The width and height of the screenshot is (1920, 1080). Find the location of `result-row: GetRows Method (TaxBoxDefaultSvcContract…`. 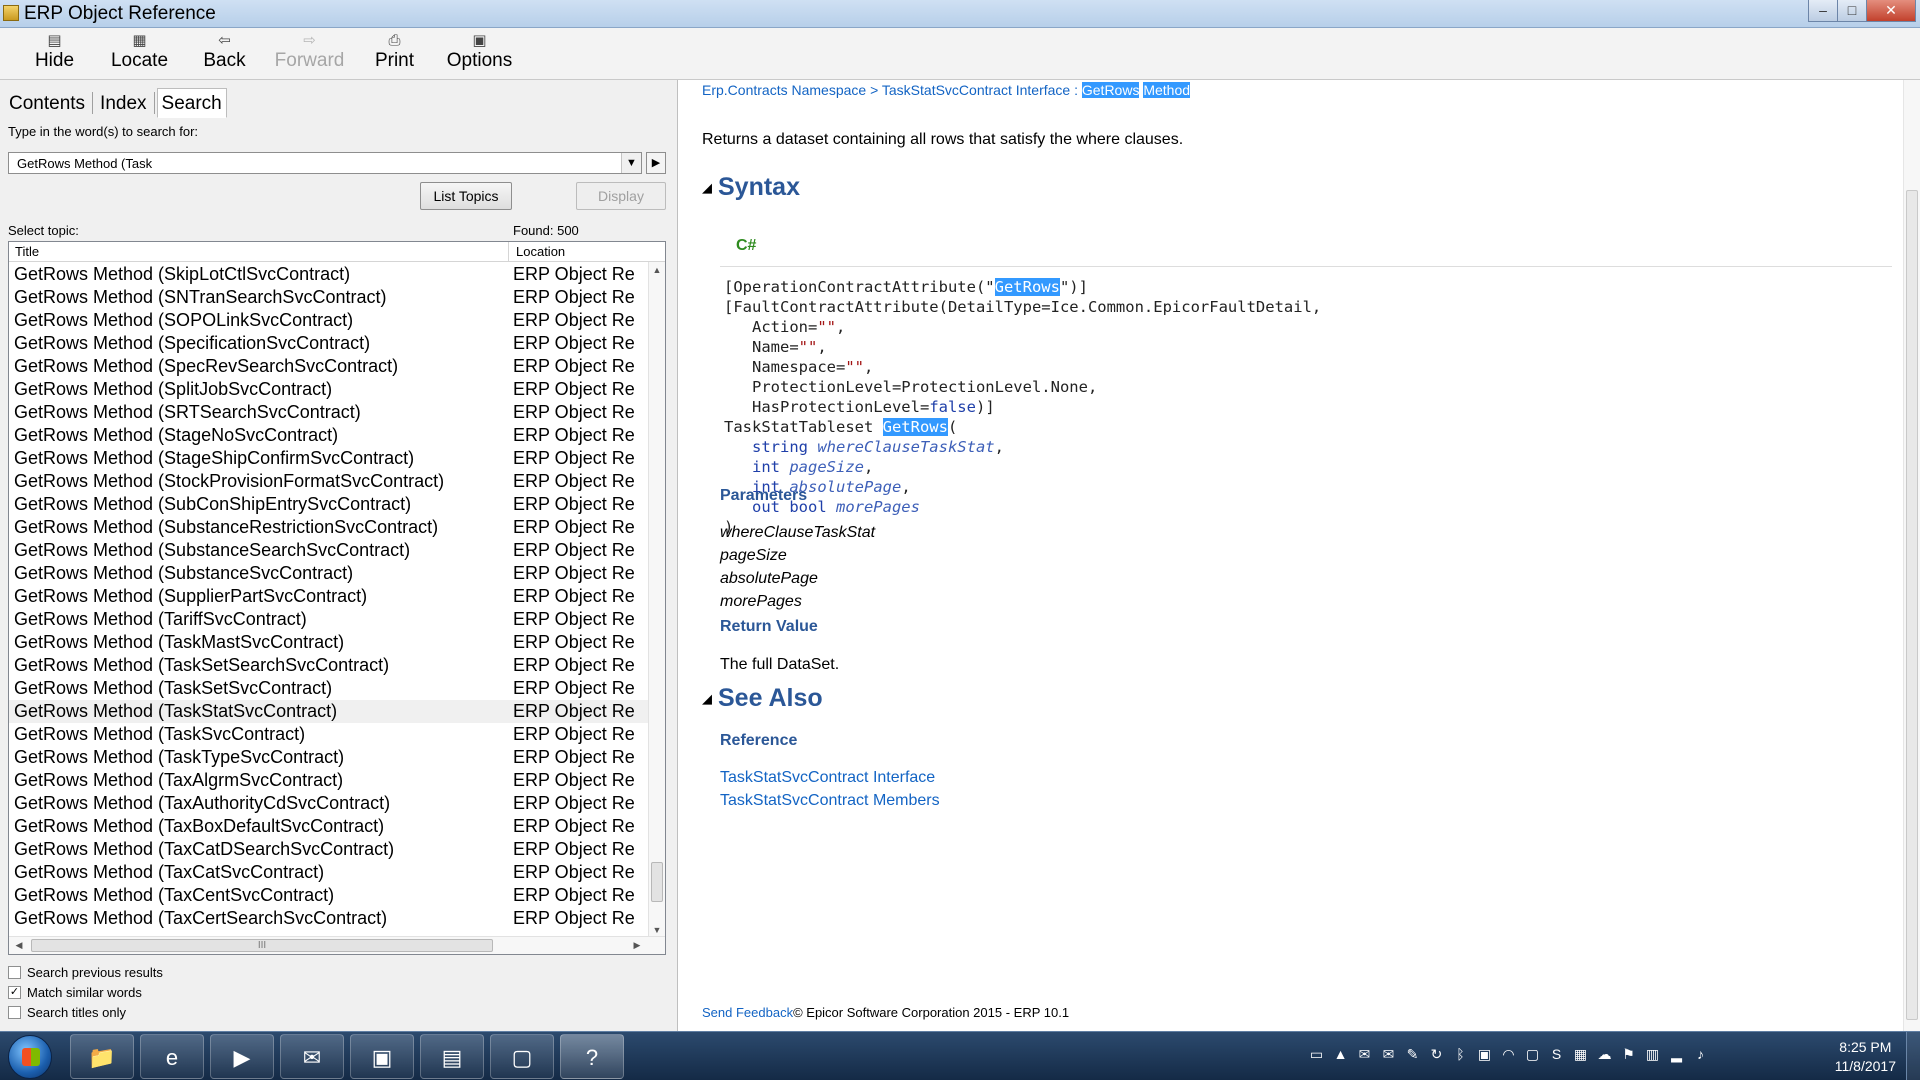

result-row: GetRows Method (TaxBoxDefaultSvcContract… is located at coordinates (329, 826).